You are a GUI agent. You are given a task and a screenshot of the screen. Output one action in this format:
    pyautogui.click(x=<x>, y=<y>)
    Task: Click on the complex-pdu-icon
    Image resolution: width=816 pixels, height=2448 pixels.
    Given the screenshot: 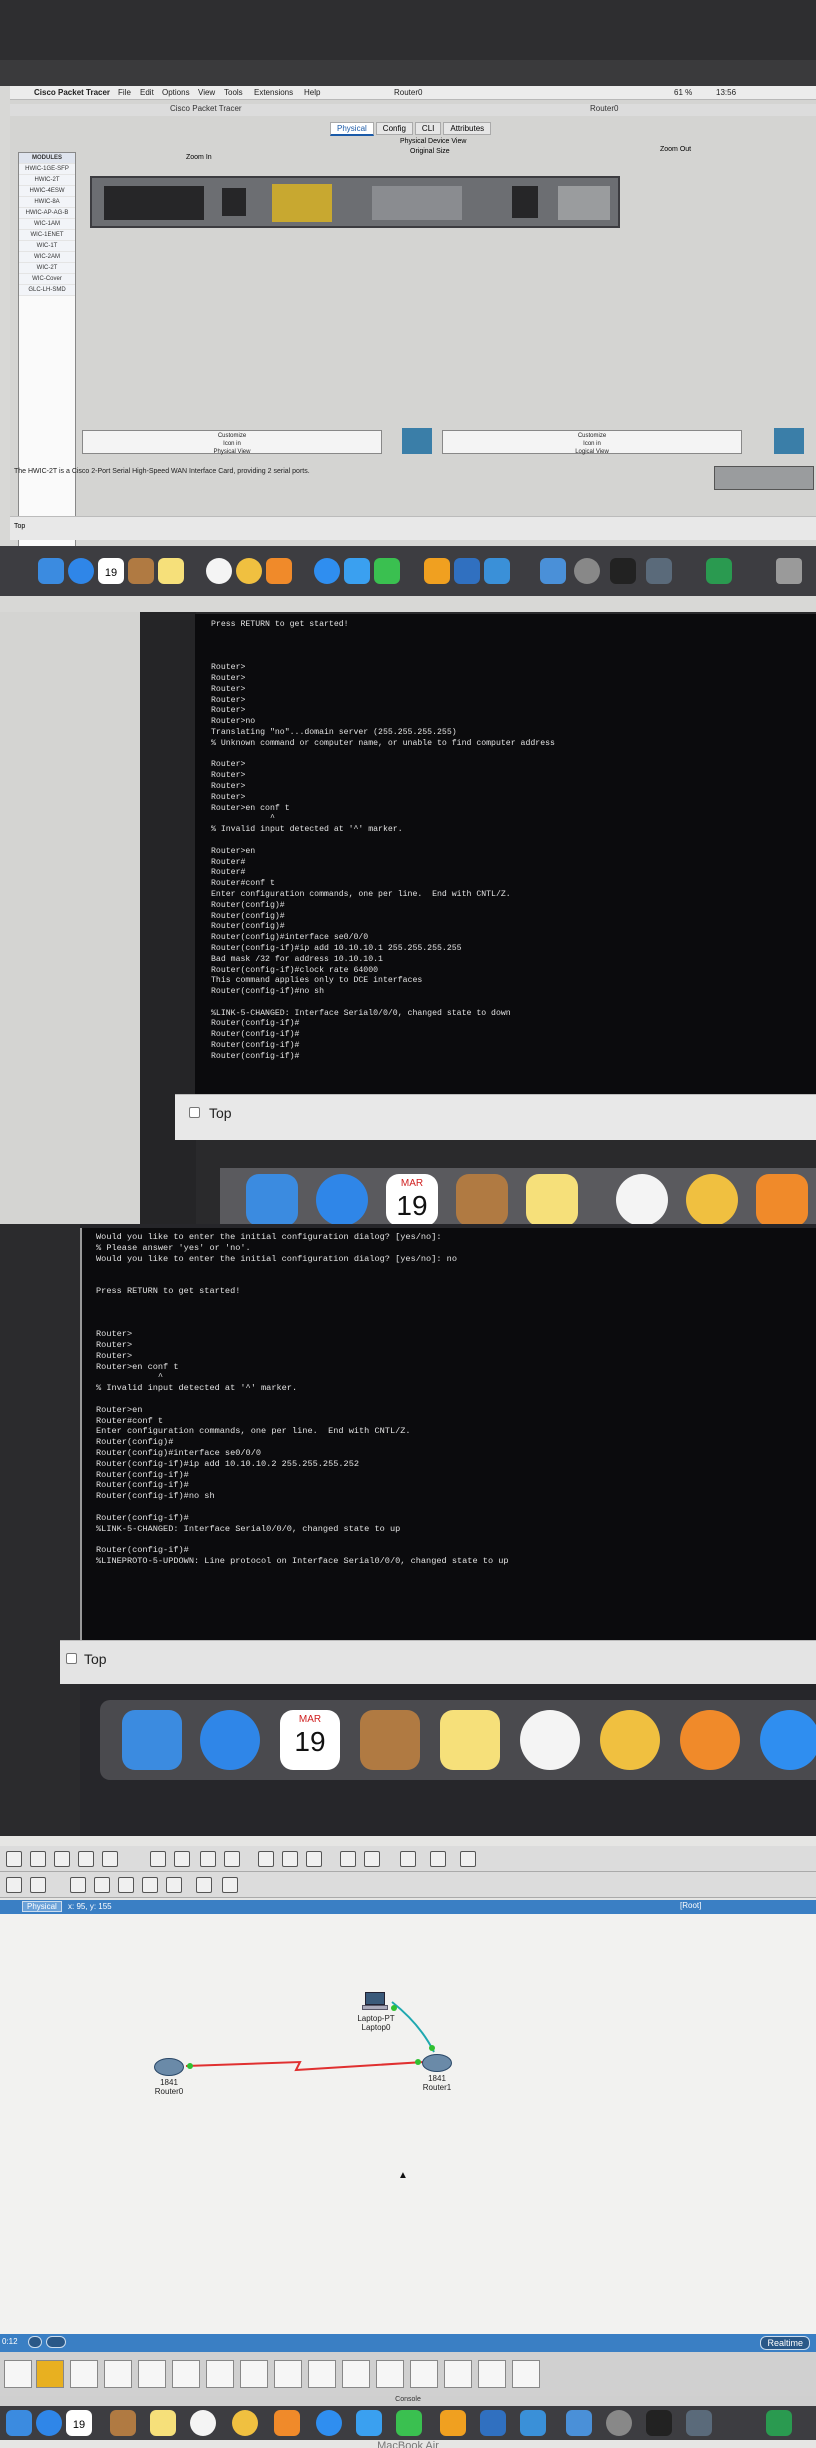 What is the action you would take?
    pyautogui.click(x=230, y=1885)
    